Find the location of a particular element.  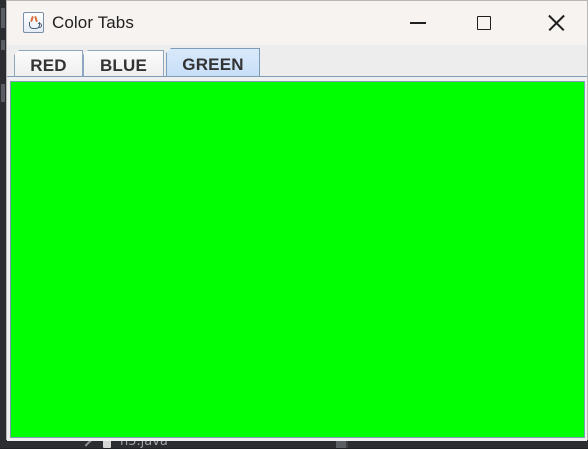

maximize-icon is located at coordinates (484, 23).